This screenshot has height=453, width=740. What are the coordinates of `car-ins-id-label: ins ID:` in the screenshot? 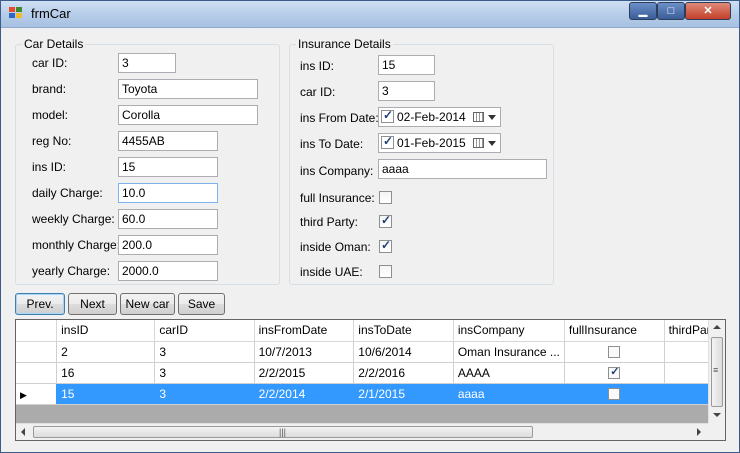 It's located at (49, 167).